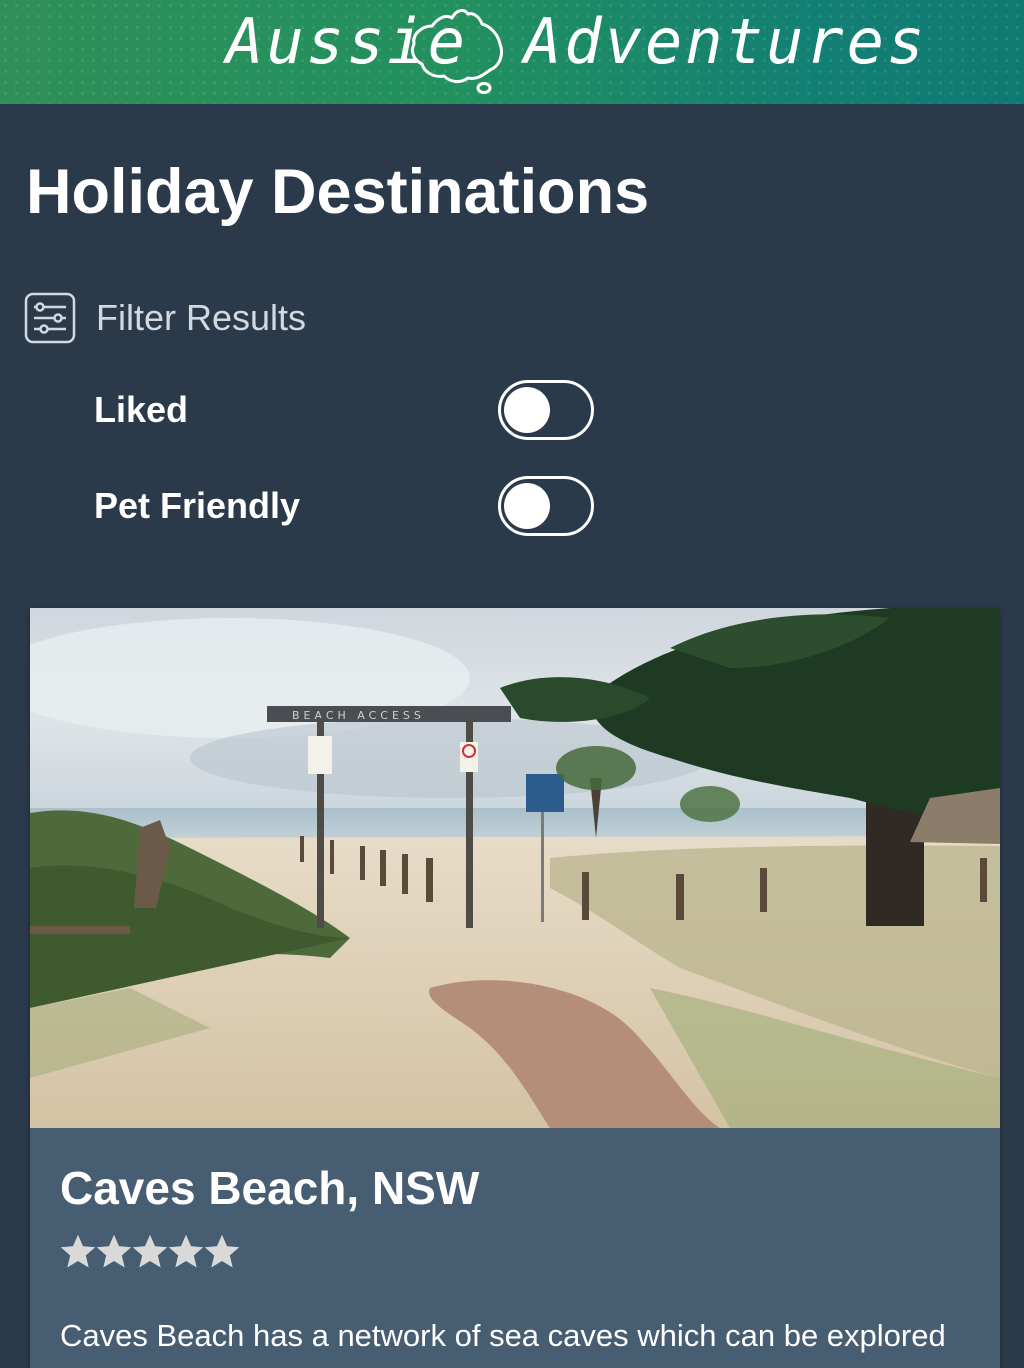 This screenshot has height=1368, width=1024. I want to click on photo-sign-text: BEACH ACCESS, so click(358, 715).